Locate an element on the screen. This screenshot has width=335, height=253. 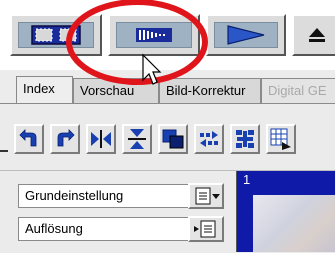
flip-horizontal-button is located at coordinates (101, 139).